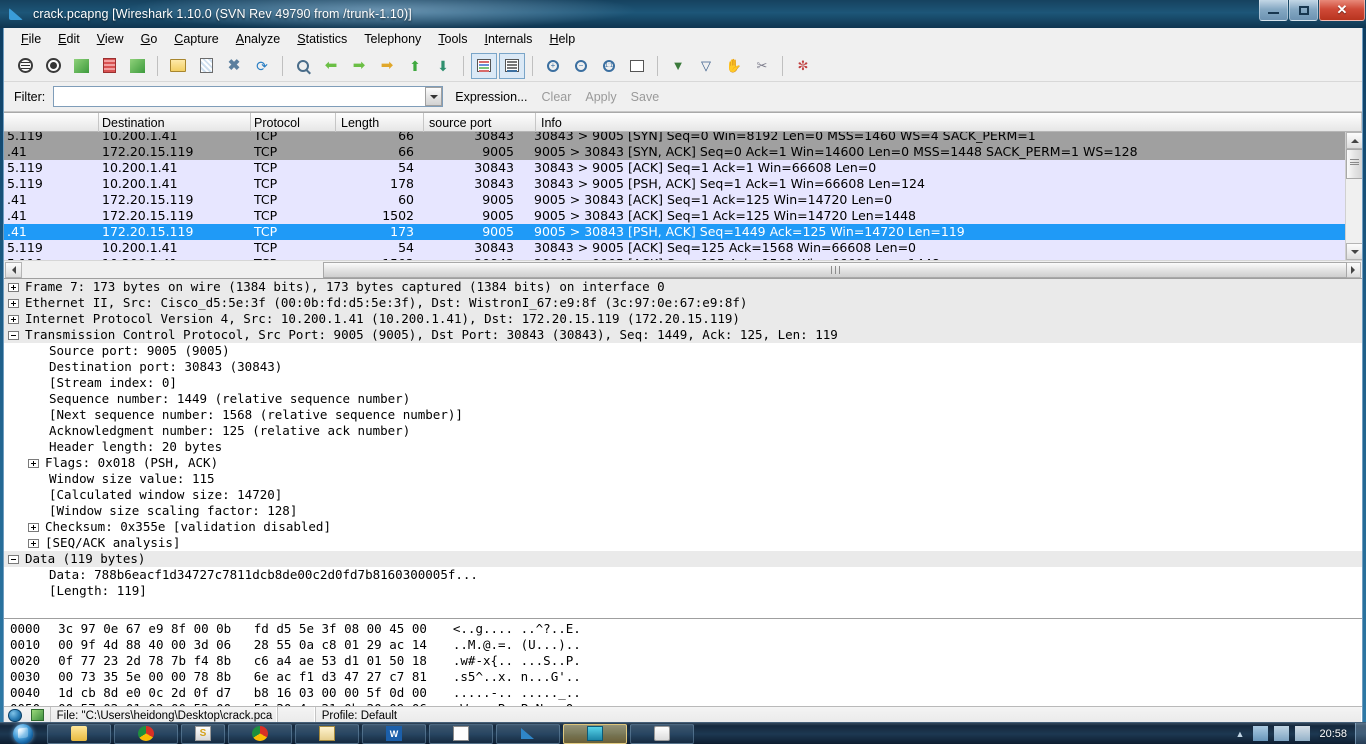 This screenshot has width=1366, height=744. What do you see at coordinates (683, 543) in the screenshot?
I see `detail-row-seq-ack-analysis: [SEQ/ACK analysis]` at bounding box center [683, 543].